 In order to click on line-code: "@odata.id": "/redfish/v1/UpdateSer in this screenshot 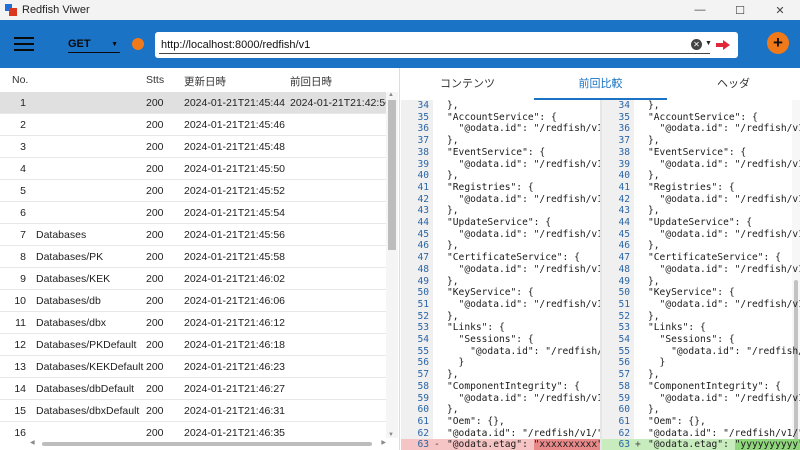, I will do `click(729, 234)`.